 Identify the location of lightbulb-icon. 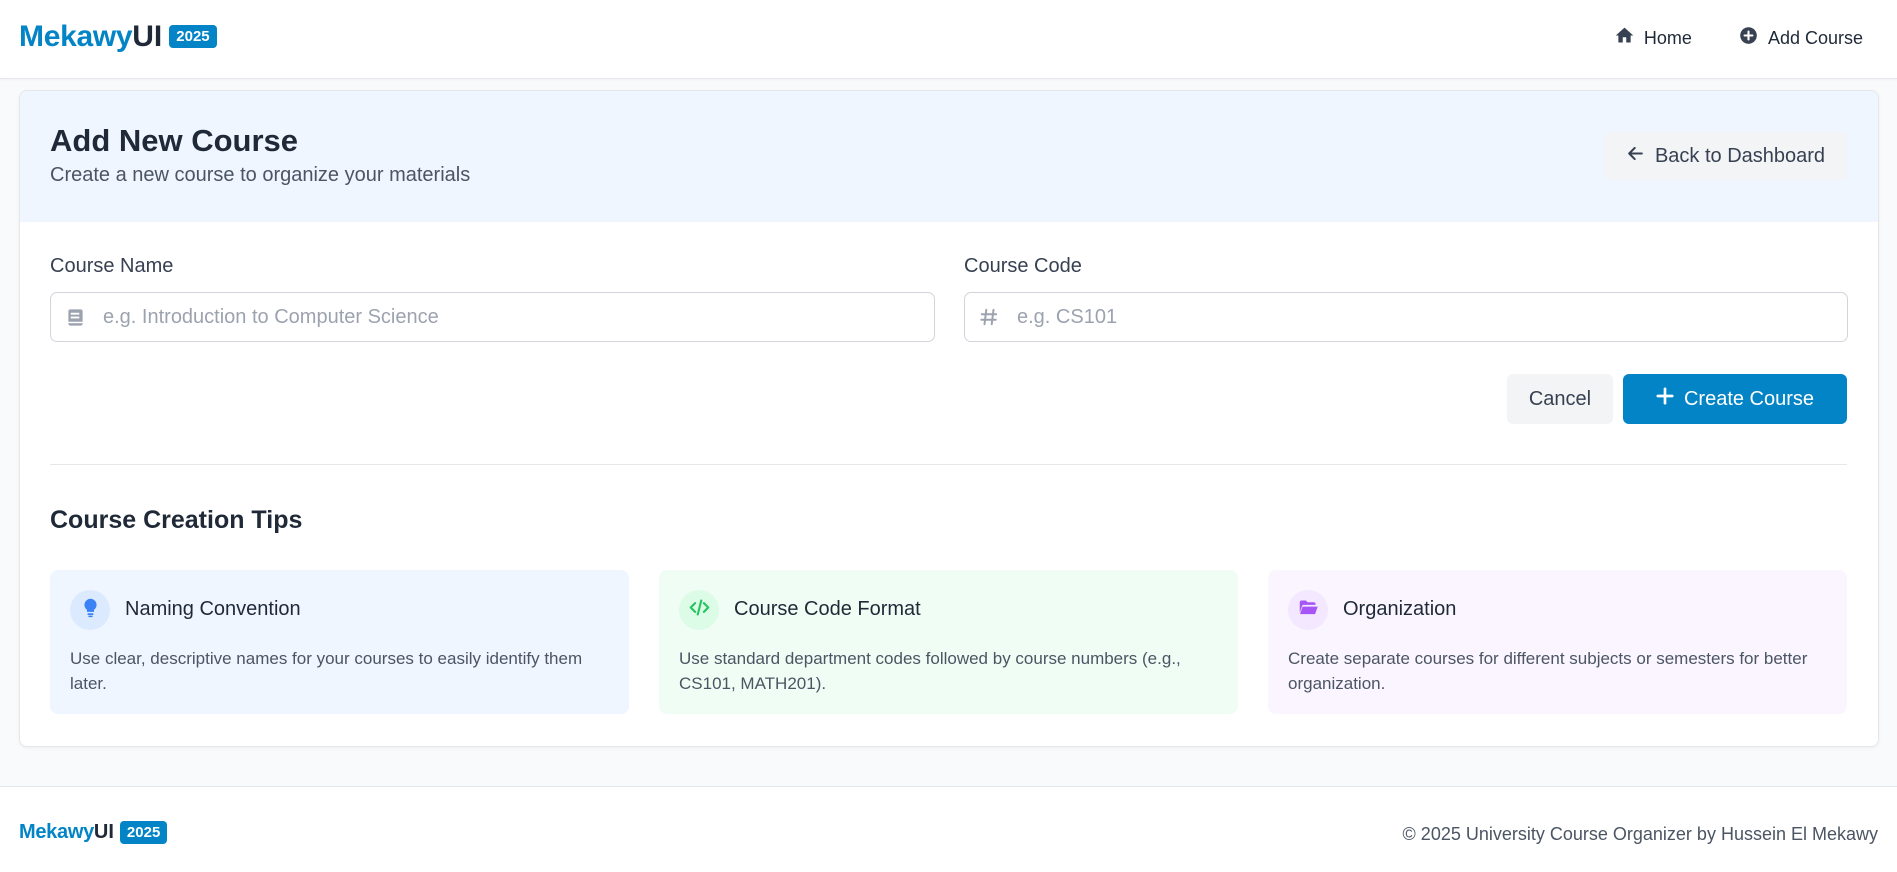
(90, 610).